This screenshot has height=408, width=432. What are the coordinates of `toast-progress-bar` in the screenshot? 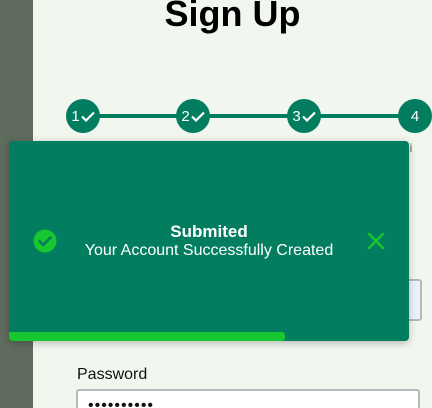 It's located at (147, 336).